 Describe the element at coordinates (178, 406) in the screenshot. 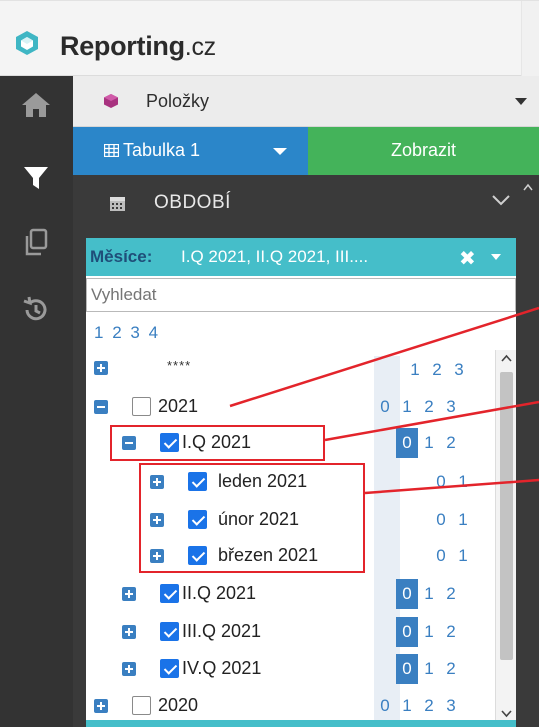

I see `tree-label: 2021` at that location.